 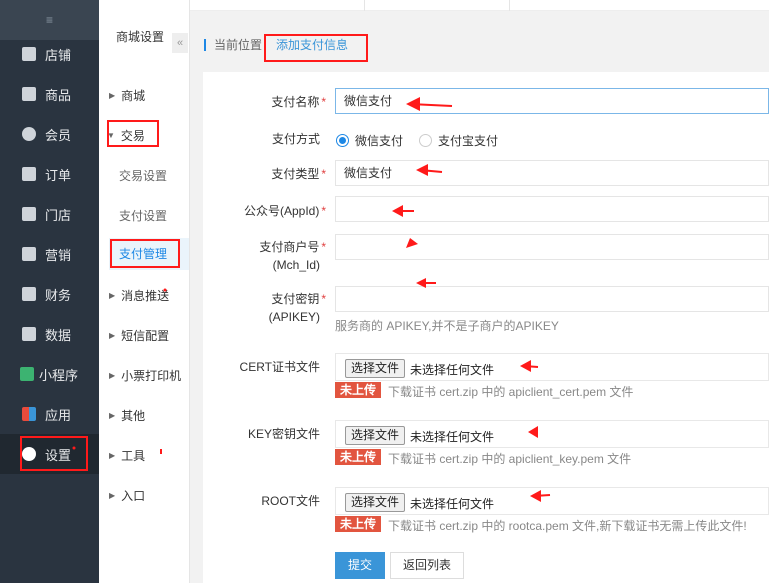 I want to click on sidebar-item-store: 店铺, so click(x=49, y=54).